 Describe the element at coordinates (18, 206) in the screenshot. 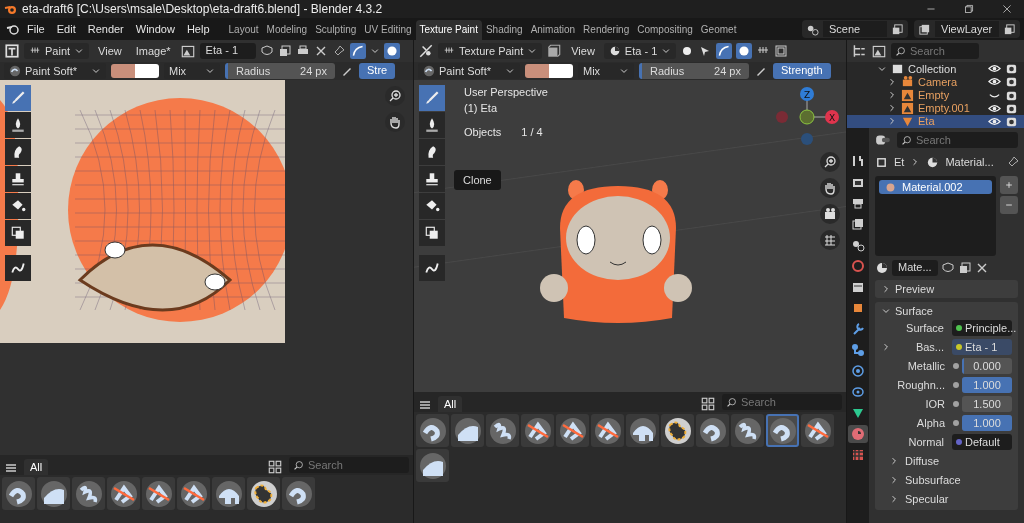

I see `fill-tool` at that location.